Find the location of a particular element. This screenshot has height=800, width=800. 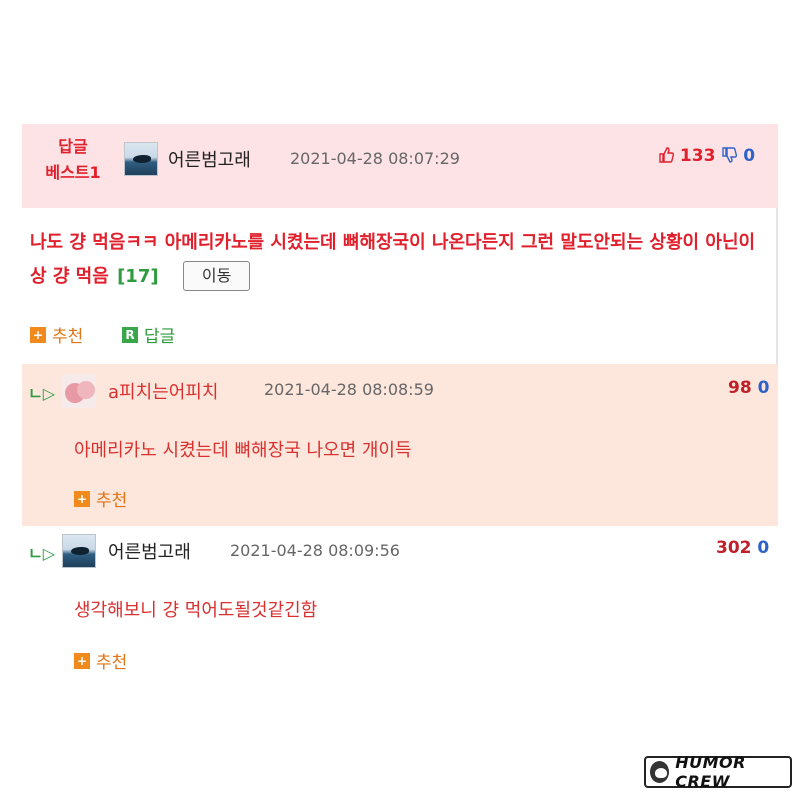

comment-body-text: 생각해보니 걍 먹어도될것같긴함 is located at coordinates (196, 610).